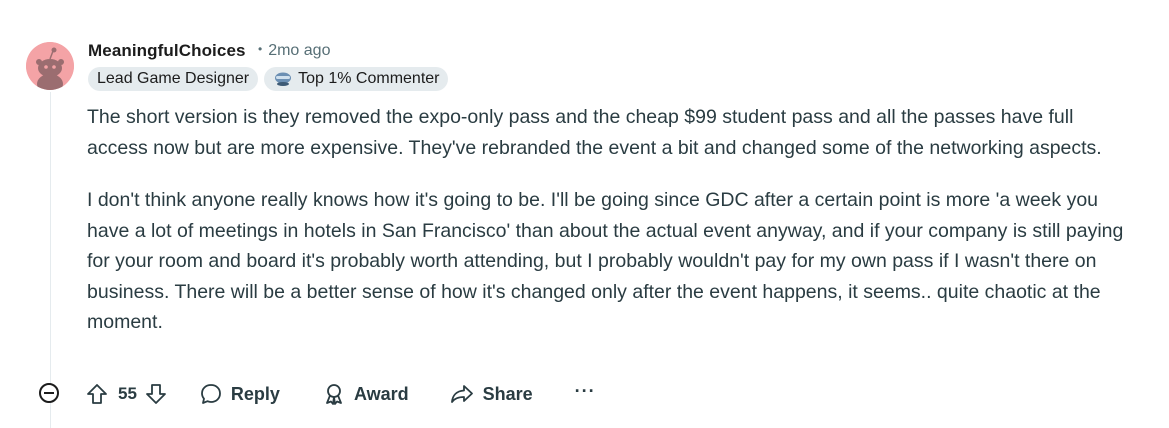  I want to click on share-label: Share, so click(507, 393).